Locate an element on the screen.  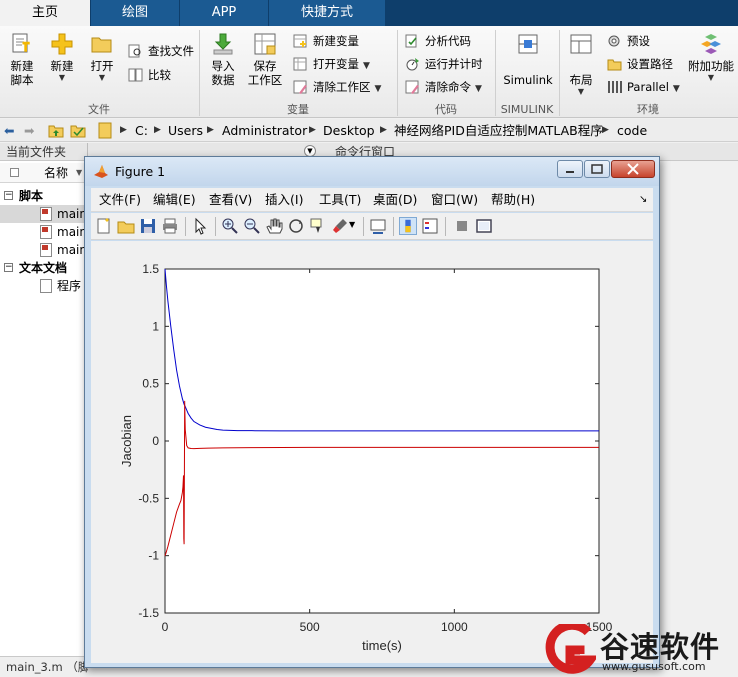
save-icon is located at coordinates (148, 226).